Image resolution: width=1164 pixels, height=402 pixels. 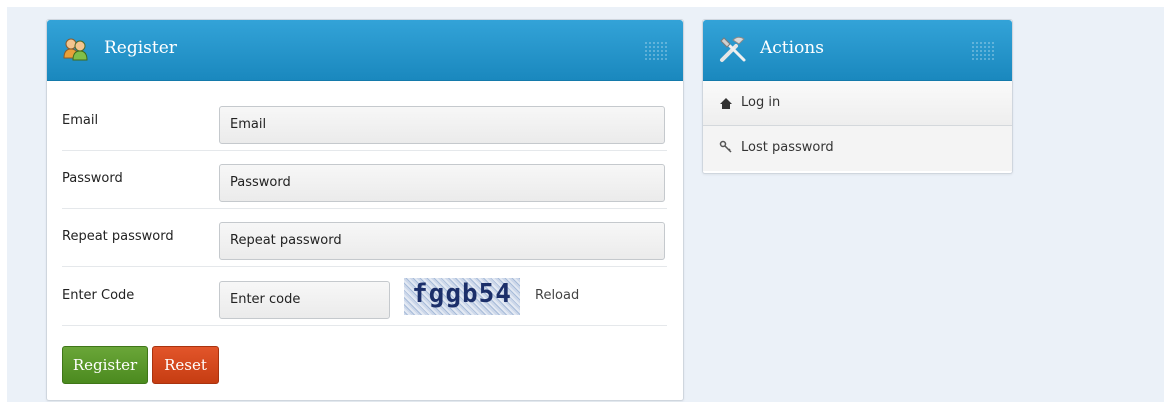 I want to click on repeat-password-field: Repeat password, so click(x=442, y=241).